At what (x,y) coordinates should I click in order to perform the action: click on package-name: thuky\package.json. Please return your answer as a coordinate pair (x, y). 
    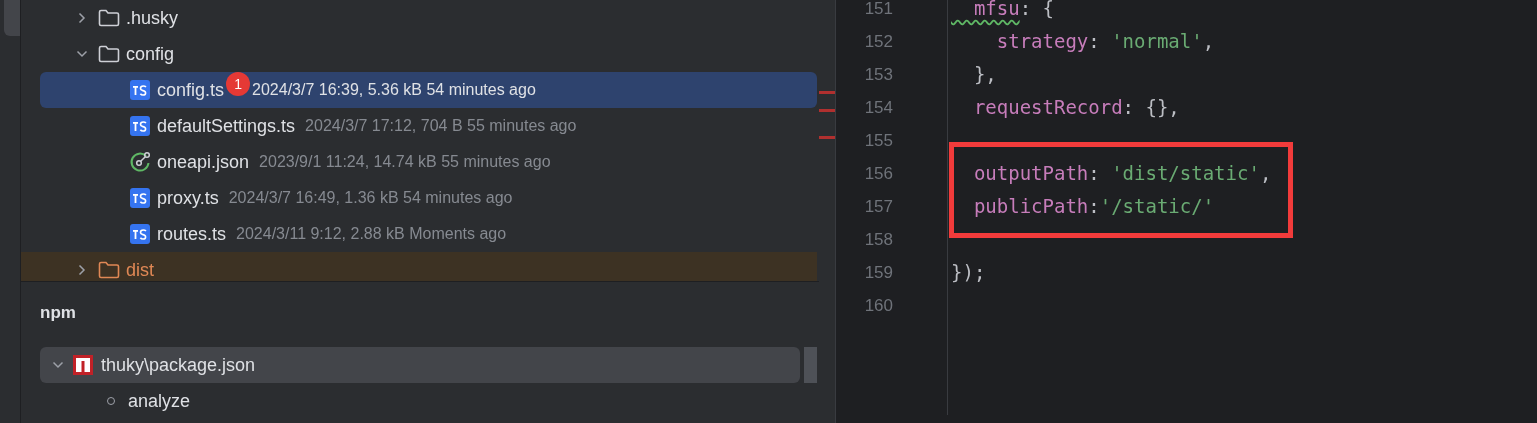
    Looking at the image, I should click on (178, 365).